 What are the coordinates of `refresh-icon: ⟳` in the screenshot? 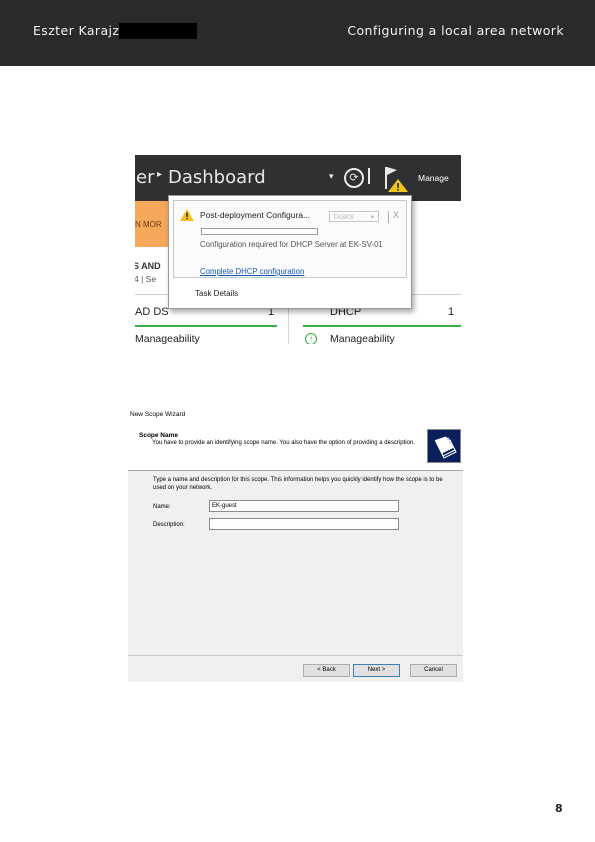 It's located at (354, 178).